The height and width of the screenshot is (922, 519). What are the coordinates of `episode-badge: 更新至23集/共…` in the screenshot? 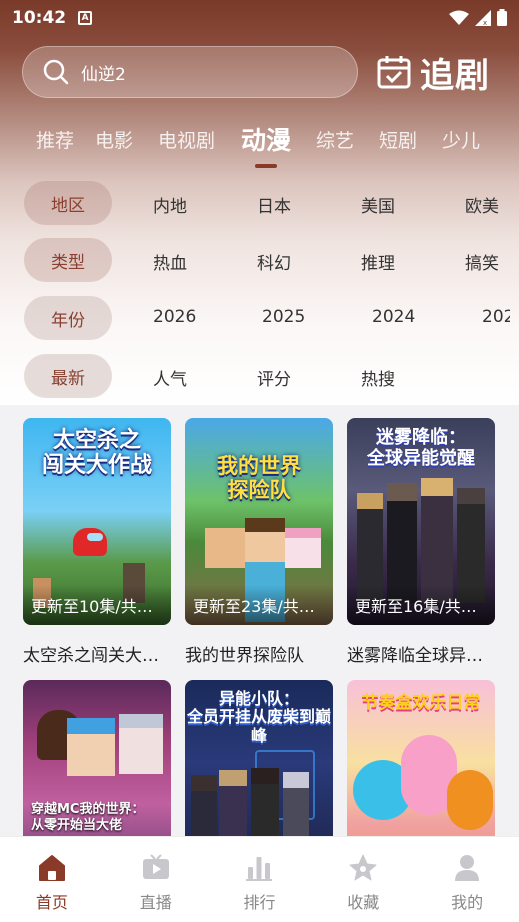 It's located at (259, 605).